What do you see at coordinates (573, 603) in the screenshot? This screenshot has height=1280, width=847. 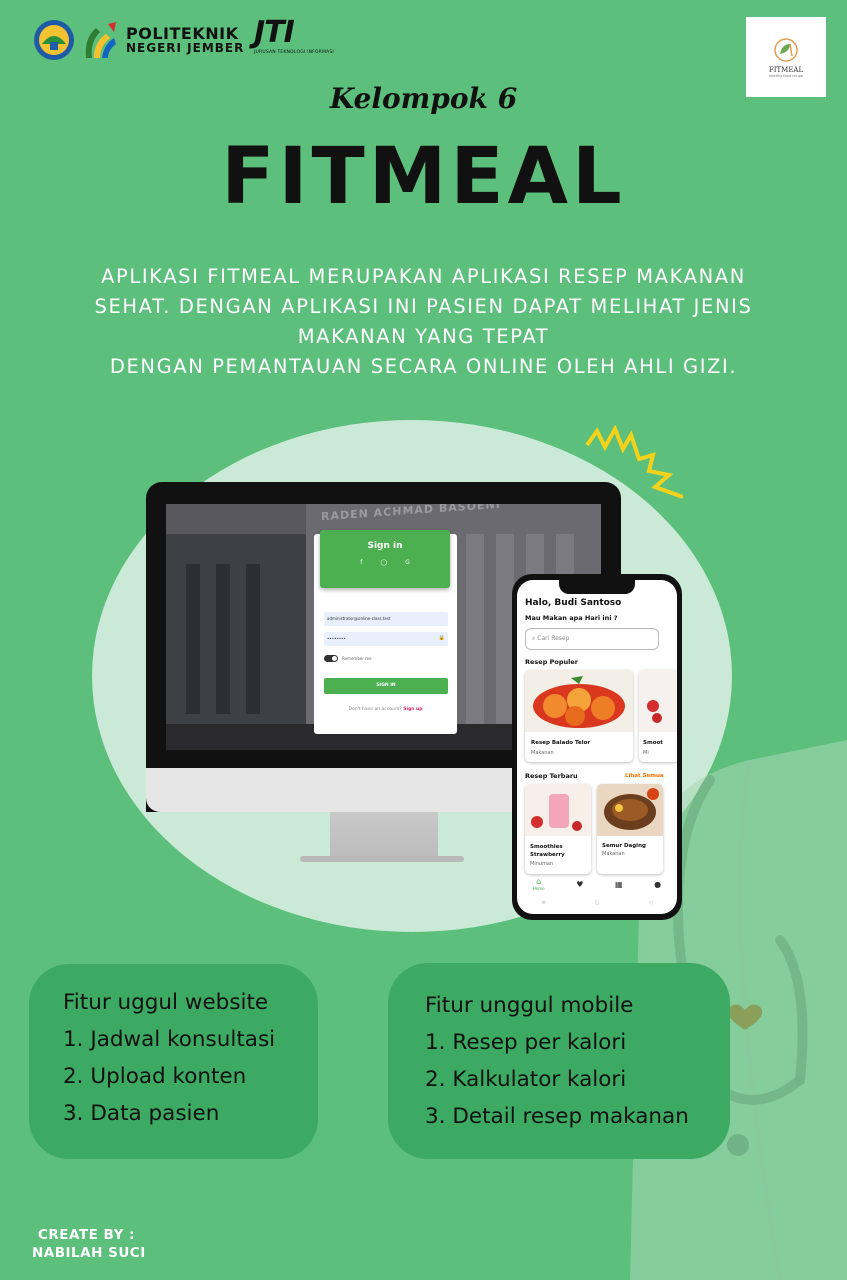 I see `greeting: Halo, Budi Santoso` at bounding box center [573, 603].